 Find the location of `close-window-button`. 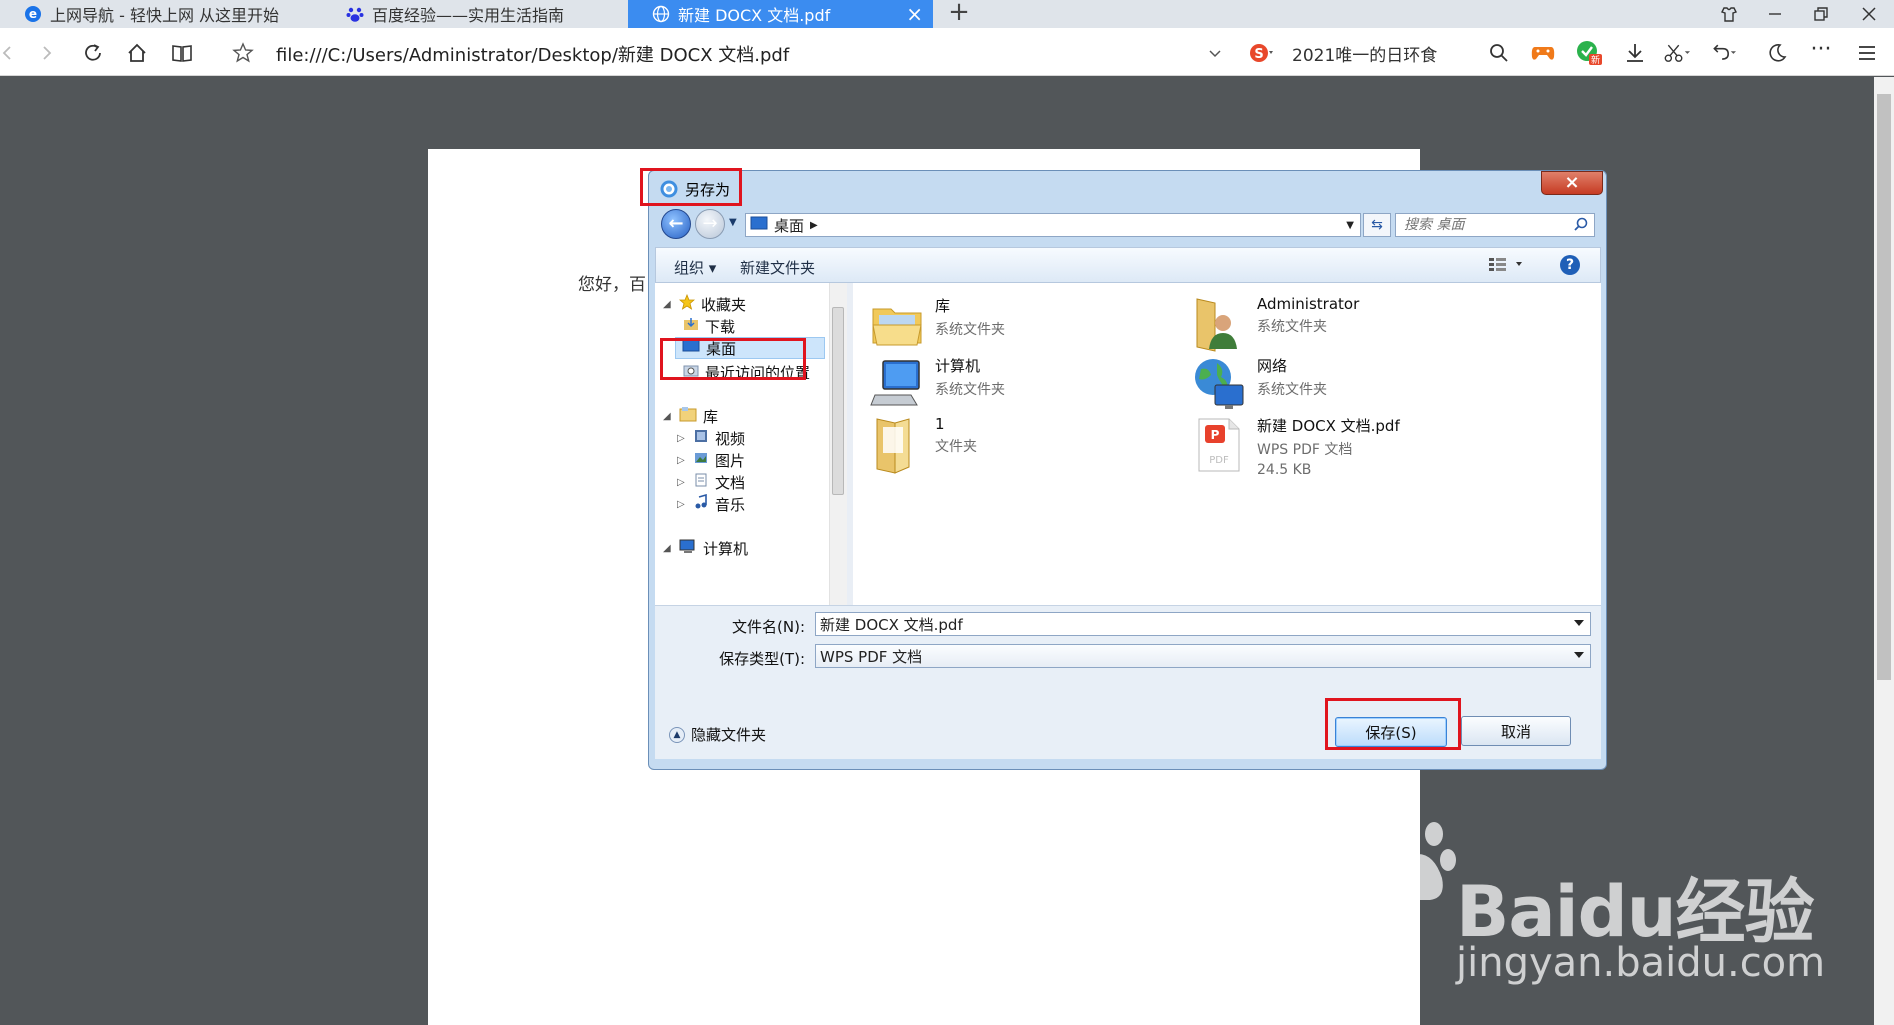

close-window-button is located at coordinates (1869, 14).